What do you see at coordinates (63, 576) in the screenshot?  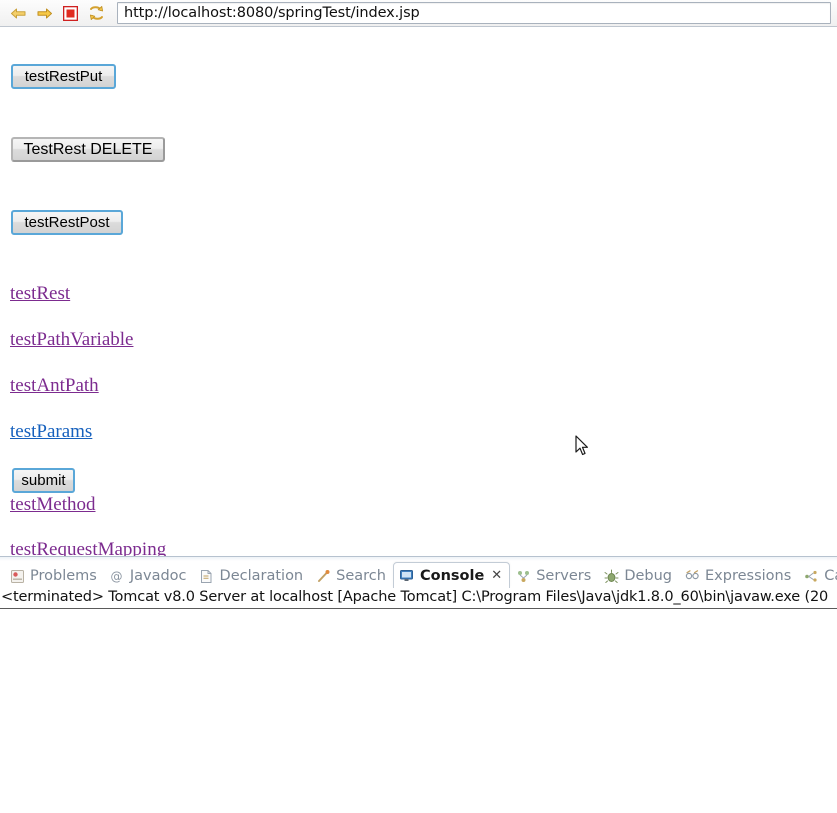 I see `tab-problems-label: Problems` at bounding box center [63, 576].